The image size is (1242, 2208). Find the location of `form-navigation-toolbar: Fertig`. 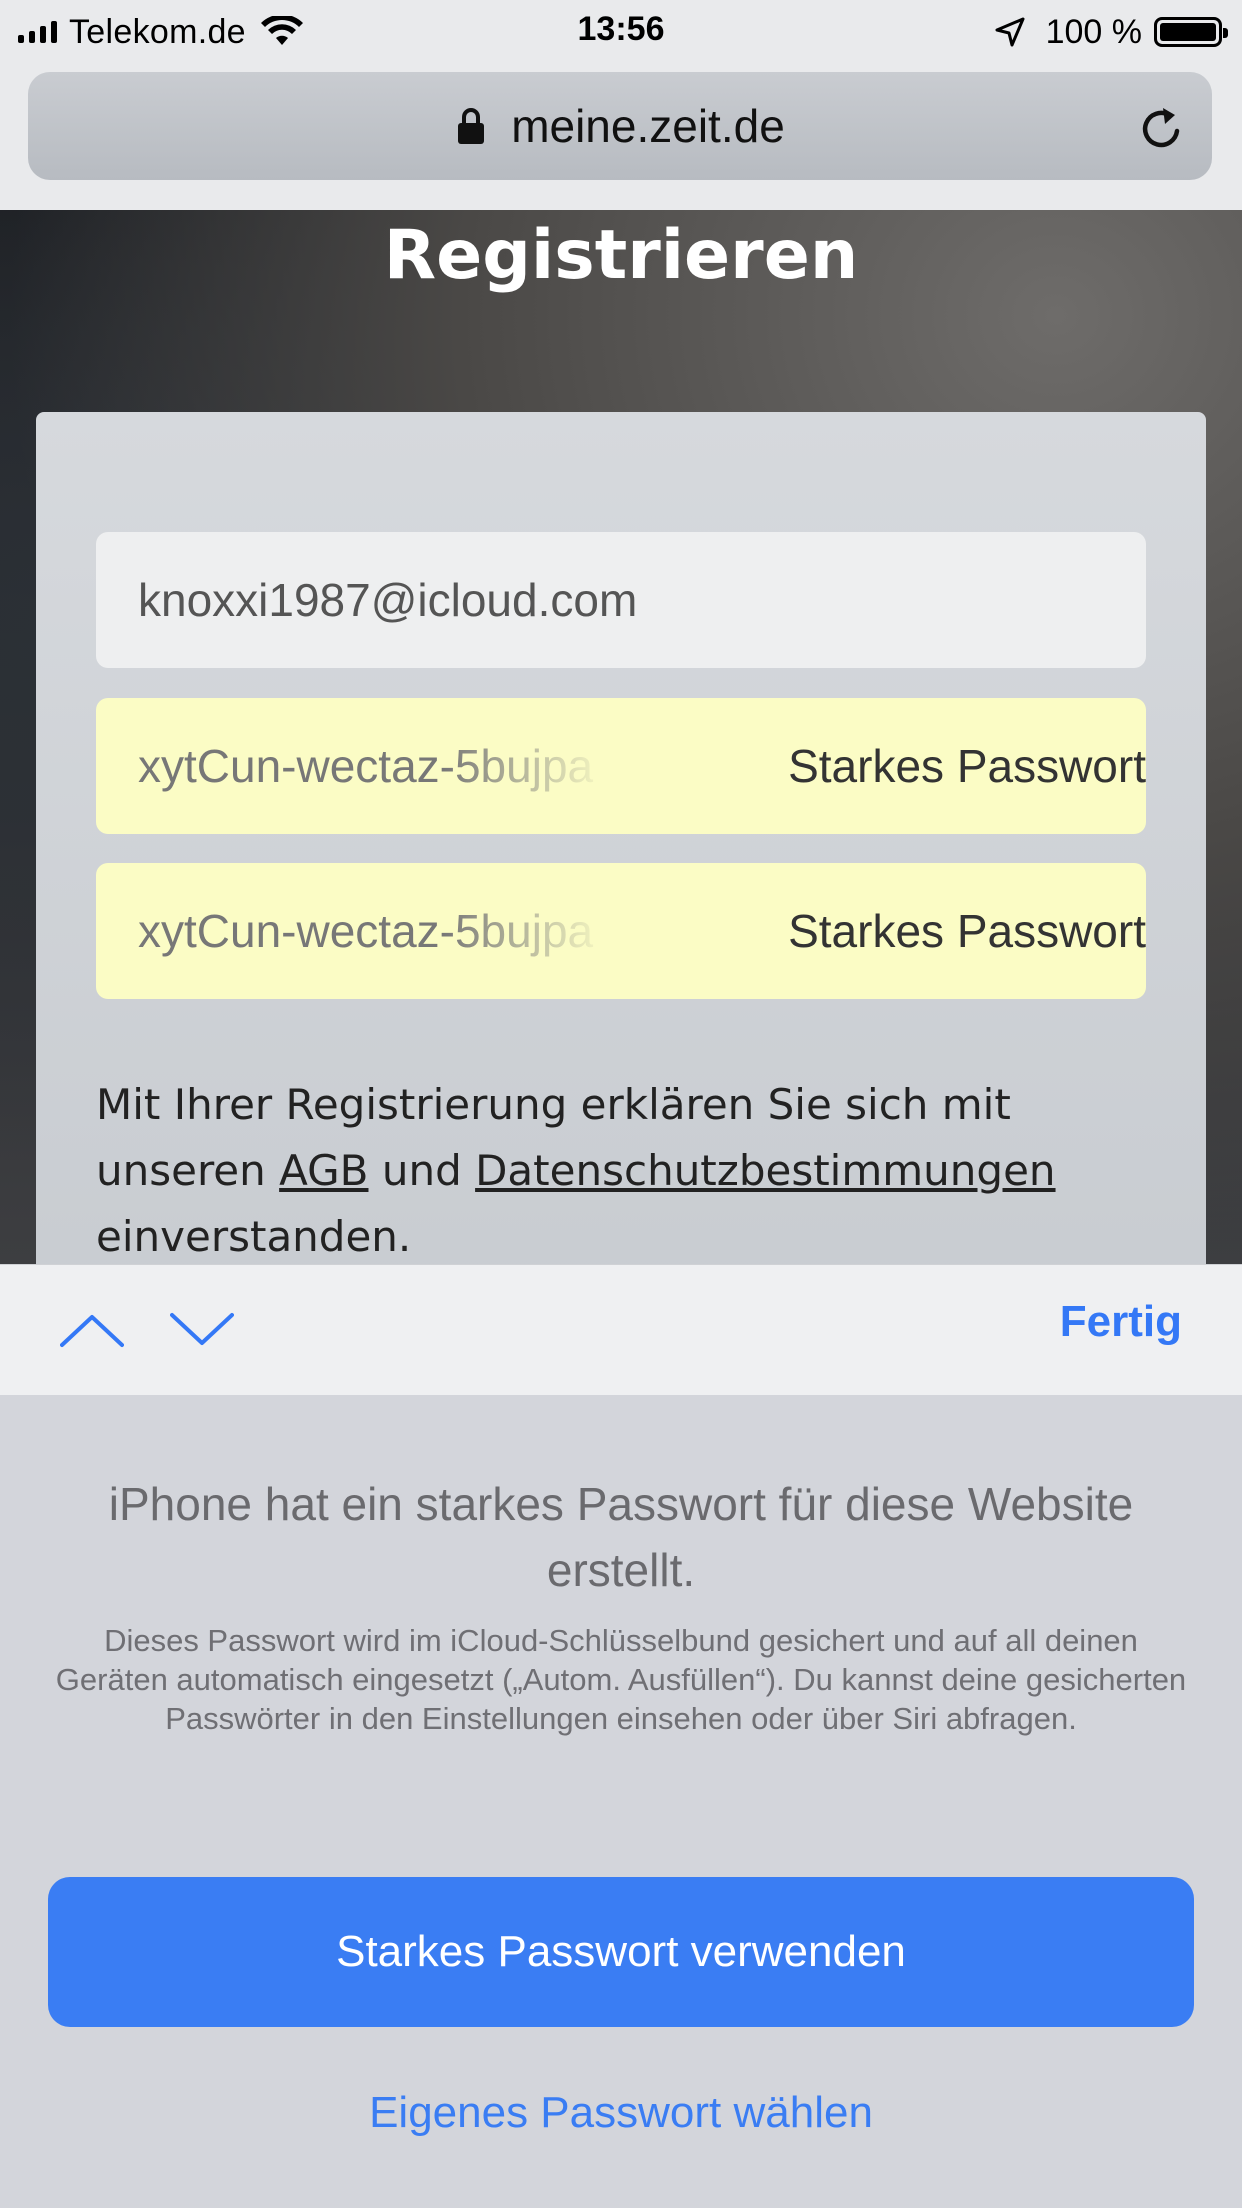

form-navigation-toolbar: Fertig is located at coordinates (621, 1329).